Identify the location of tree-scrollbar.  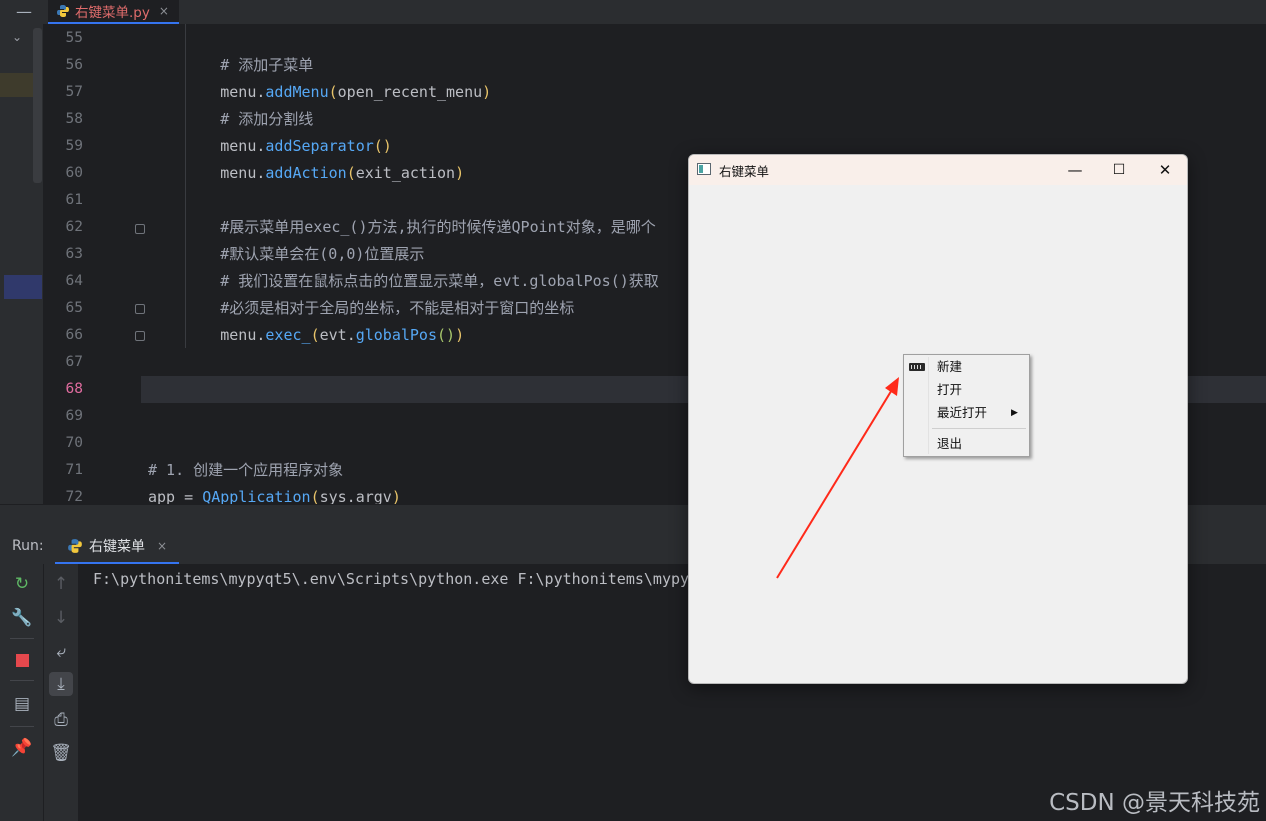
(37, 105).